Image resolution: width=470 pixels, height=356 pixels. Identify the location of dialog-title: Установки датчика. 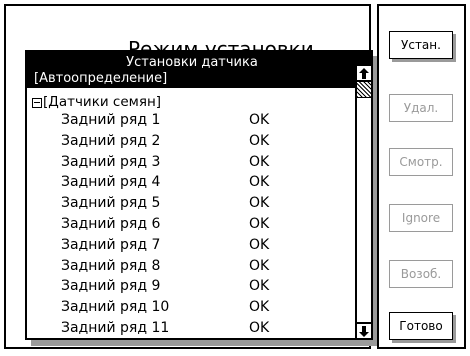
(192, 62).